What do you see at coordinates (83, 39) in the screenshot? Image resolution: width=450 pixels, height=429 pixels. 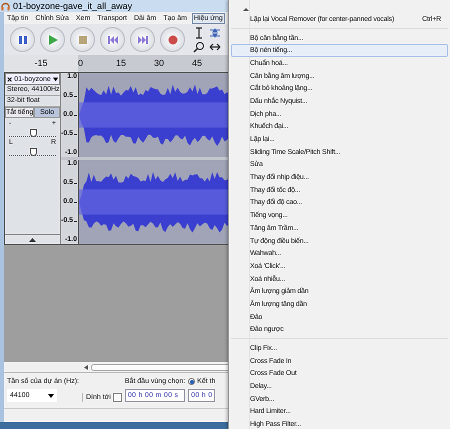 I see `stop-icon` at bounding box center [83, 39].